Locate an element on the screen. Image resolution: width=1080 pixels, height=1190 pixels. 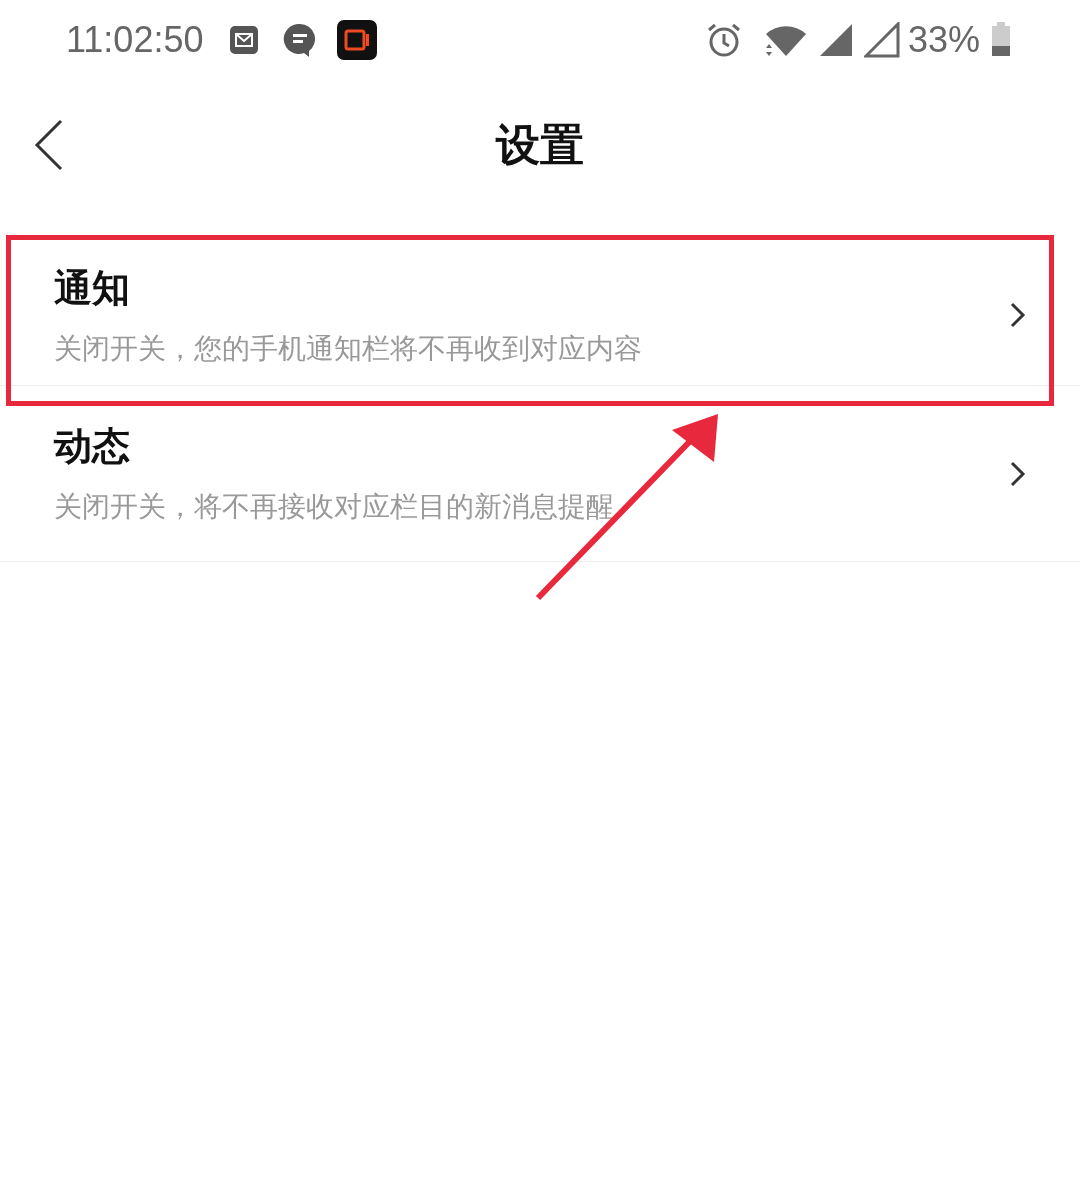
alarm-icon is located at coordinates (723, 40).